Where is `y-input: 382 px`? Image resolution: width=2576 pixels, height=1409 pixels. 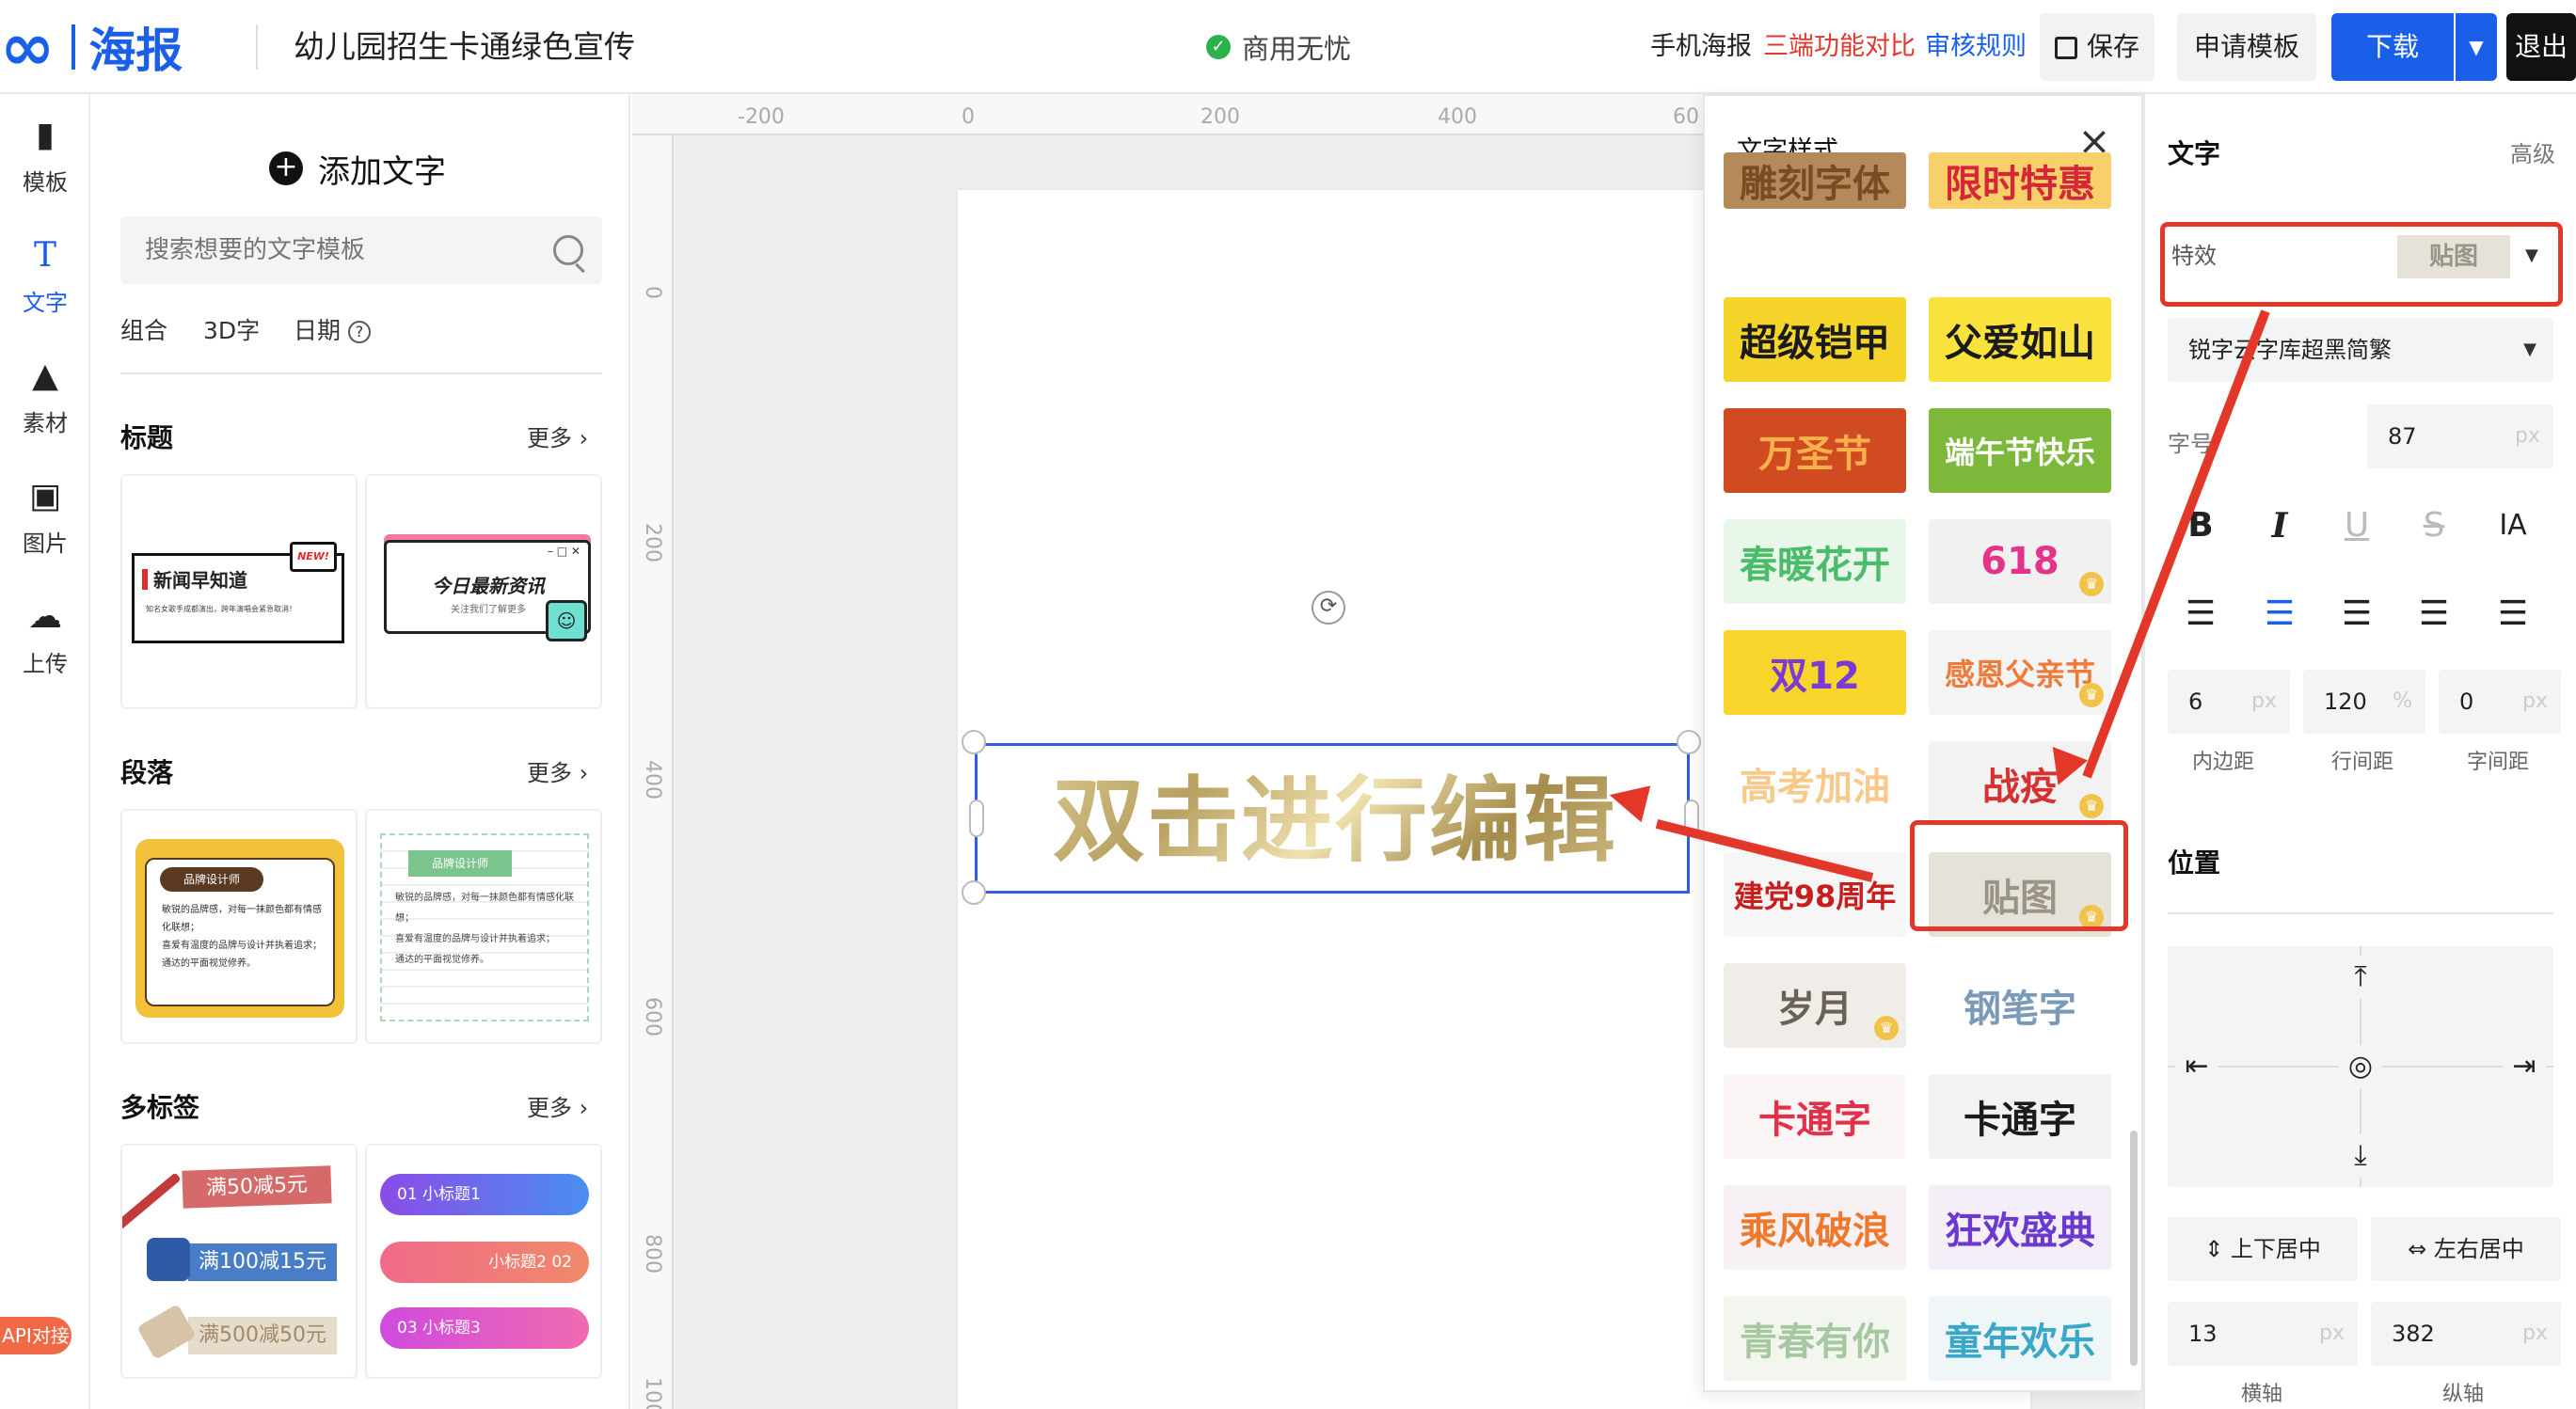 y-input: 382 px is located at coordinates (2466, 1334).